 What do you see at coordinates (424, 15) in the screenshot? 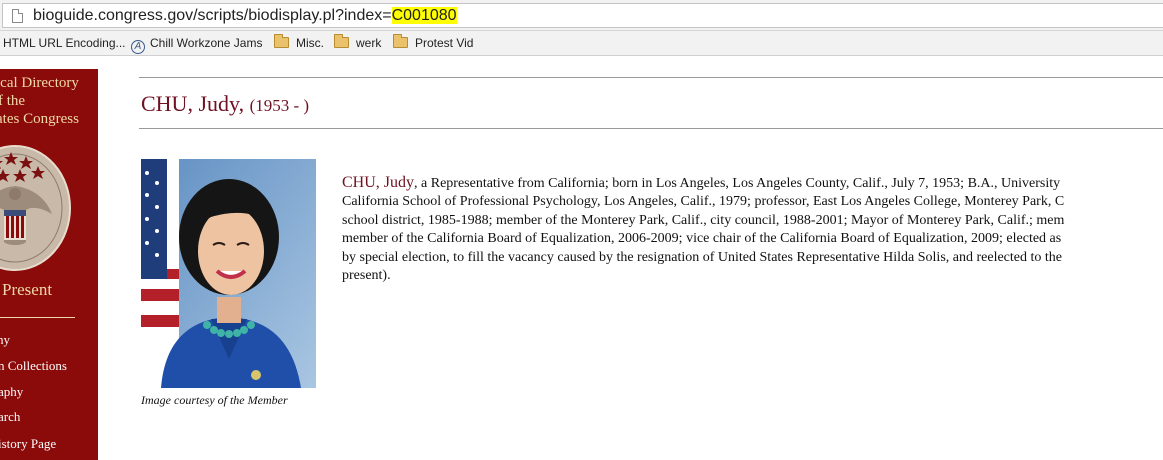
I see `url-highlighted-index: C001080` at bounding box center [424, 15].